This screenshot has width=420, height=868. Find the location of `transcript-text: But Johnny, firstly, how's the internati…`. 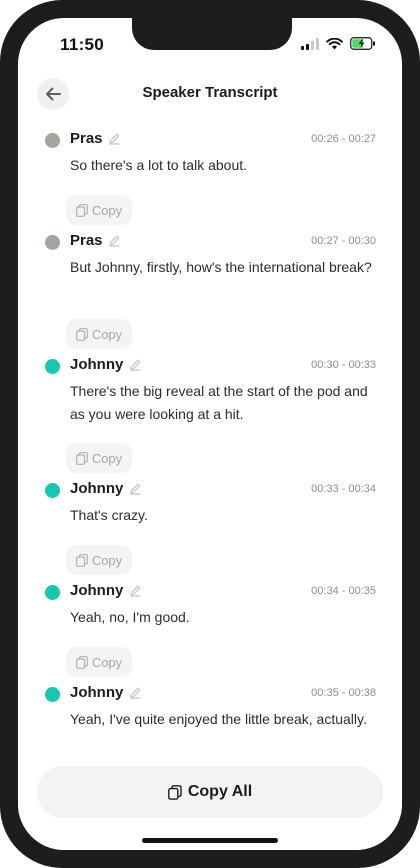

transcript-text: But Johnny, firstly, how's the internati… is located at coordinates (221, 267).